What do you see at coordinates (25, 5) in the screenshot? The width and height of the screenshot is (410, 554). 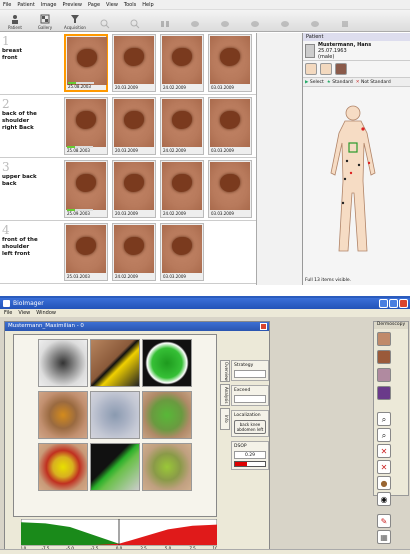 I see `menu-patient: Patient` at bounding box center [25, 5].